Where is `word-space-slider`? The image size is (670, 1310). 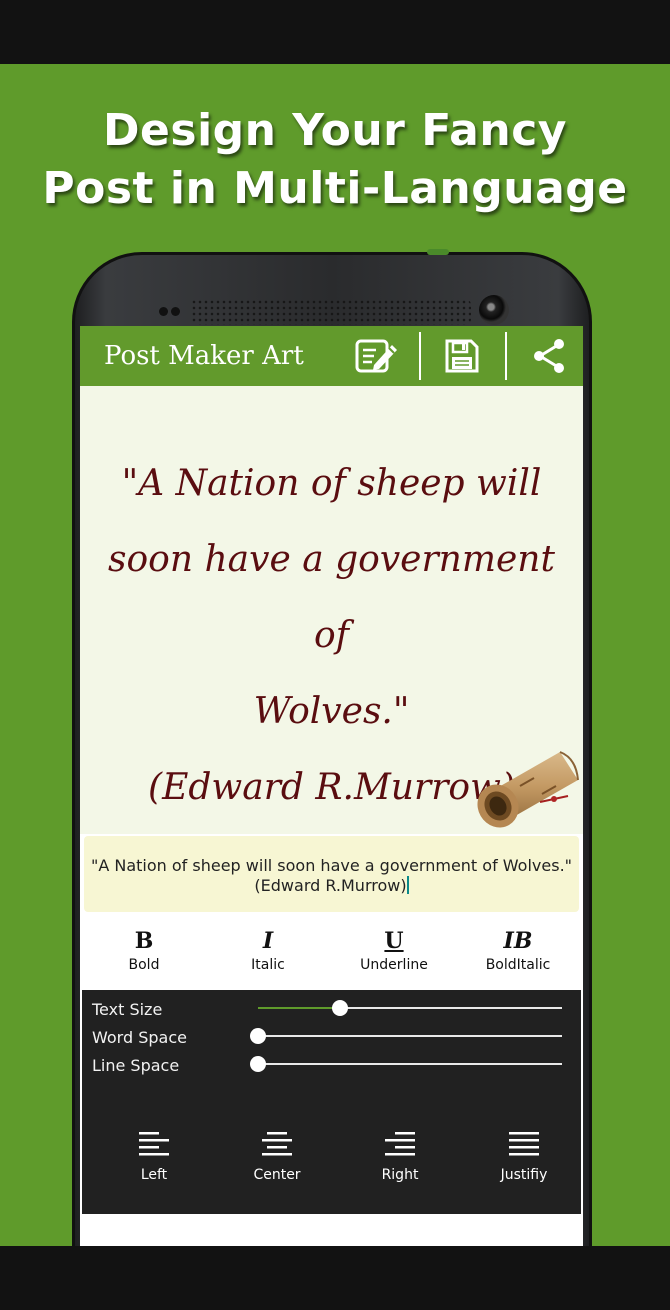
word-space-slider is located at coordinates (406, 1036).